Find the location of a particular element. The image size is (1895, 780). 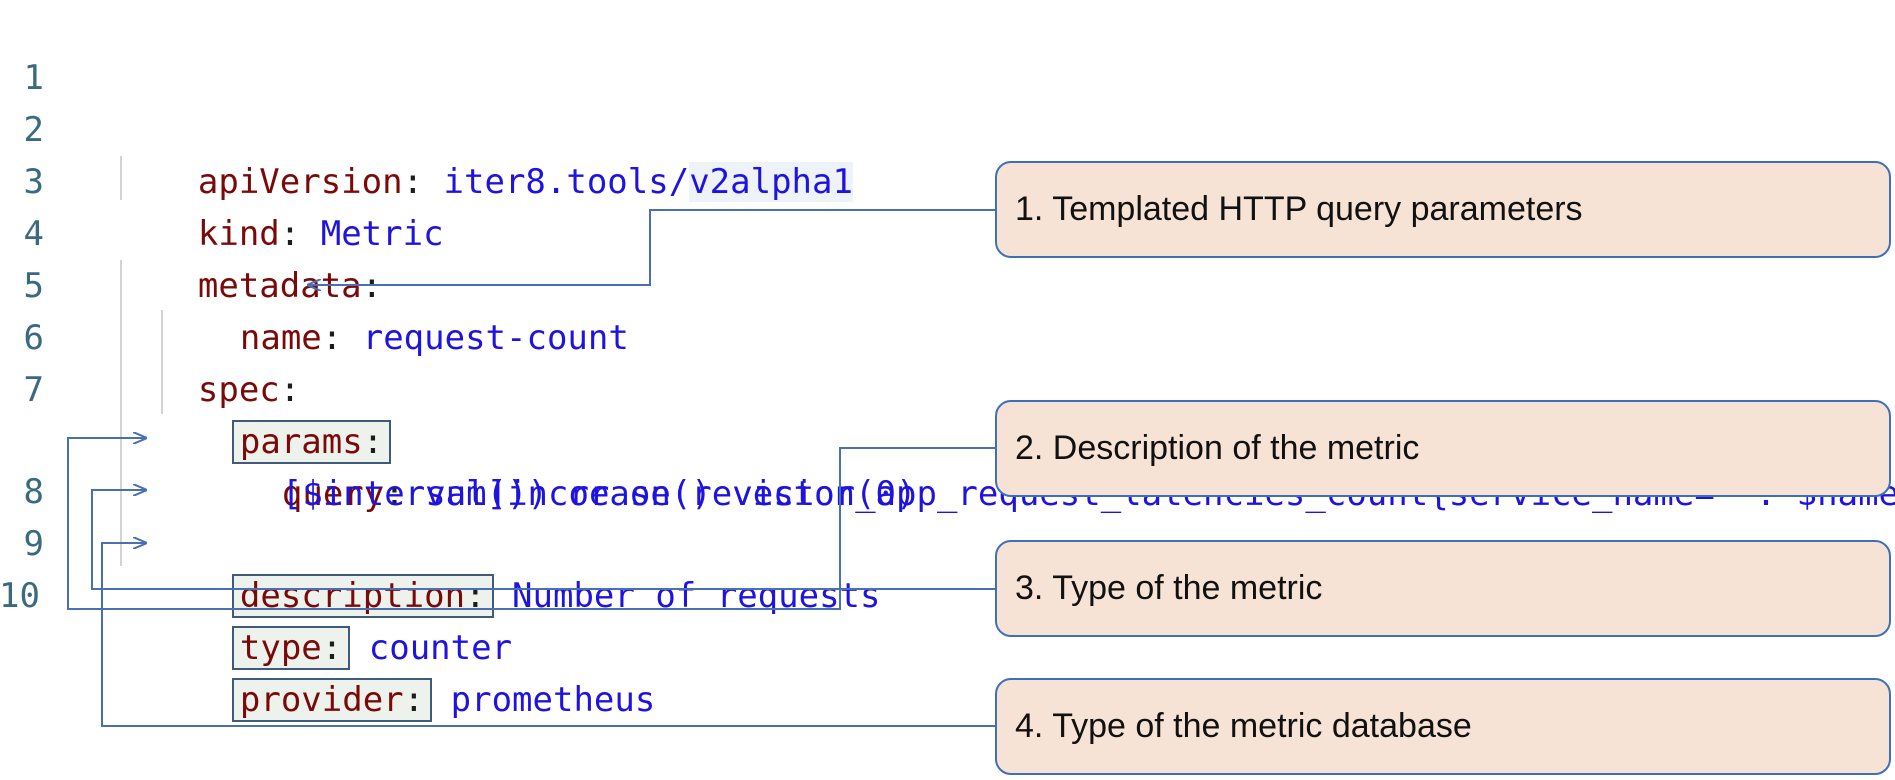

connector-provider is located at coordinates (548, 635).